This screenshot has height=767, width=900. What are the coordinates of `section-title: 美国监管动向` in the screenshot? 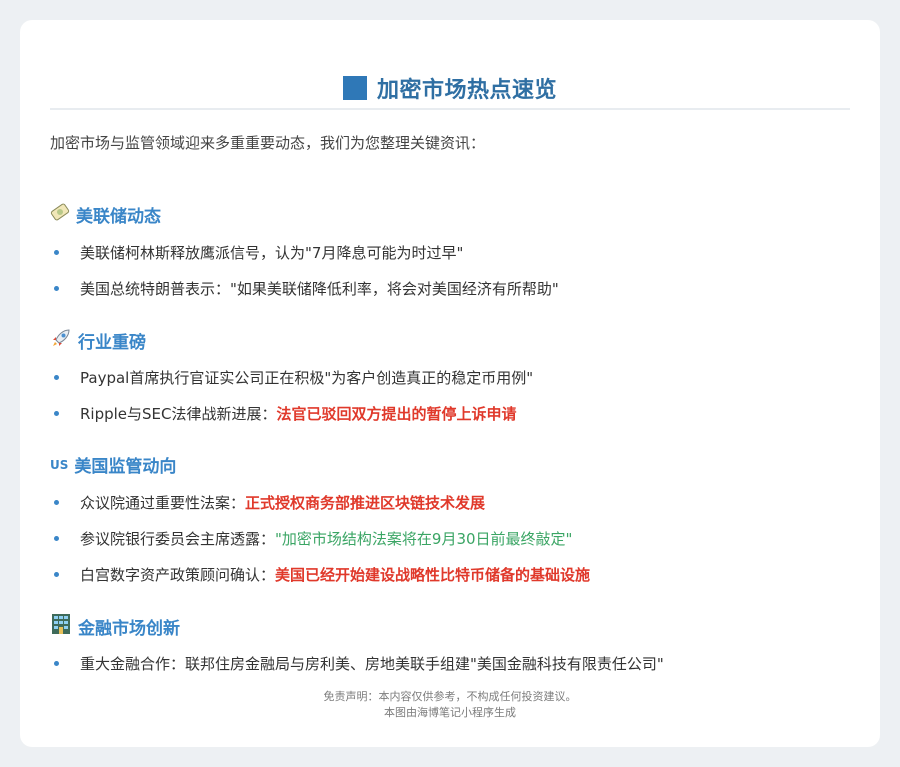 It's located at (125, 467).